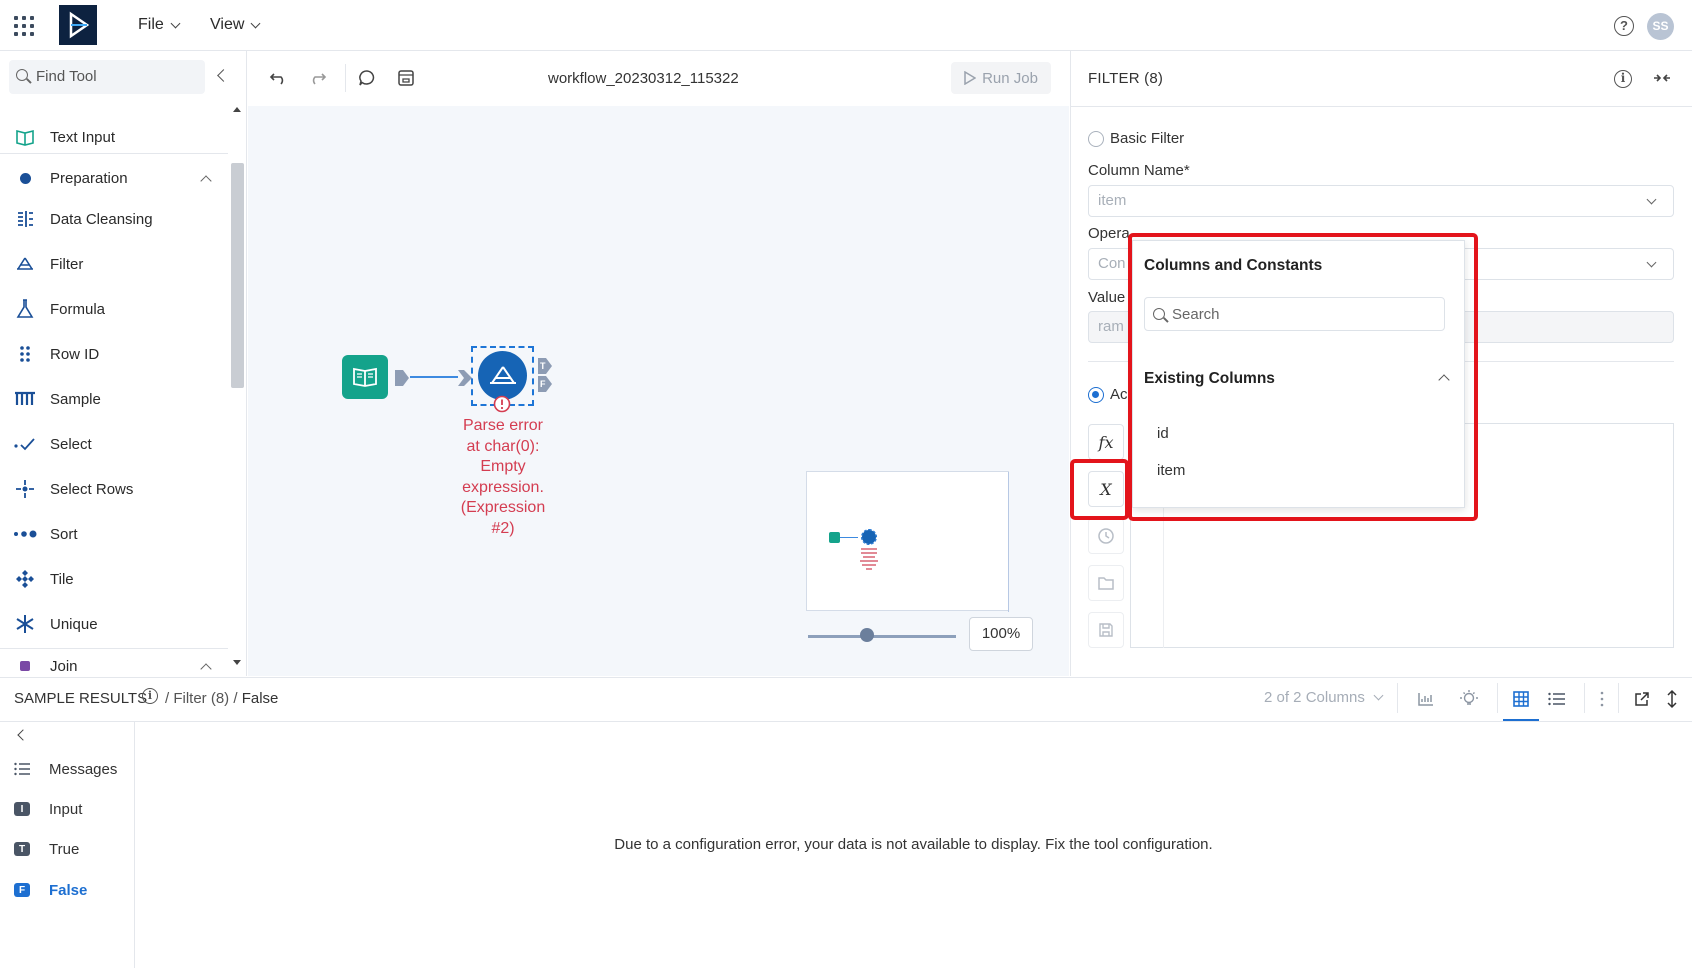  What do you see at coordinates (643, 78) in the screenshot?
I see `workflow-name: workflow_20230312_115322` at bounding box center [643, 78].